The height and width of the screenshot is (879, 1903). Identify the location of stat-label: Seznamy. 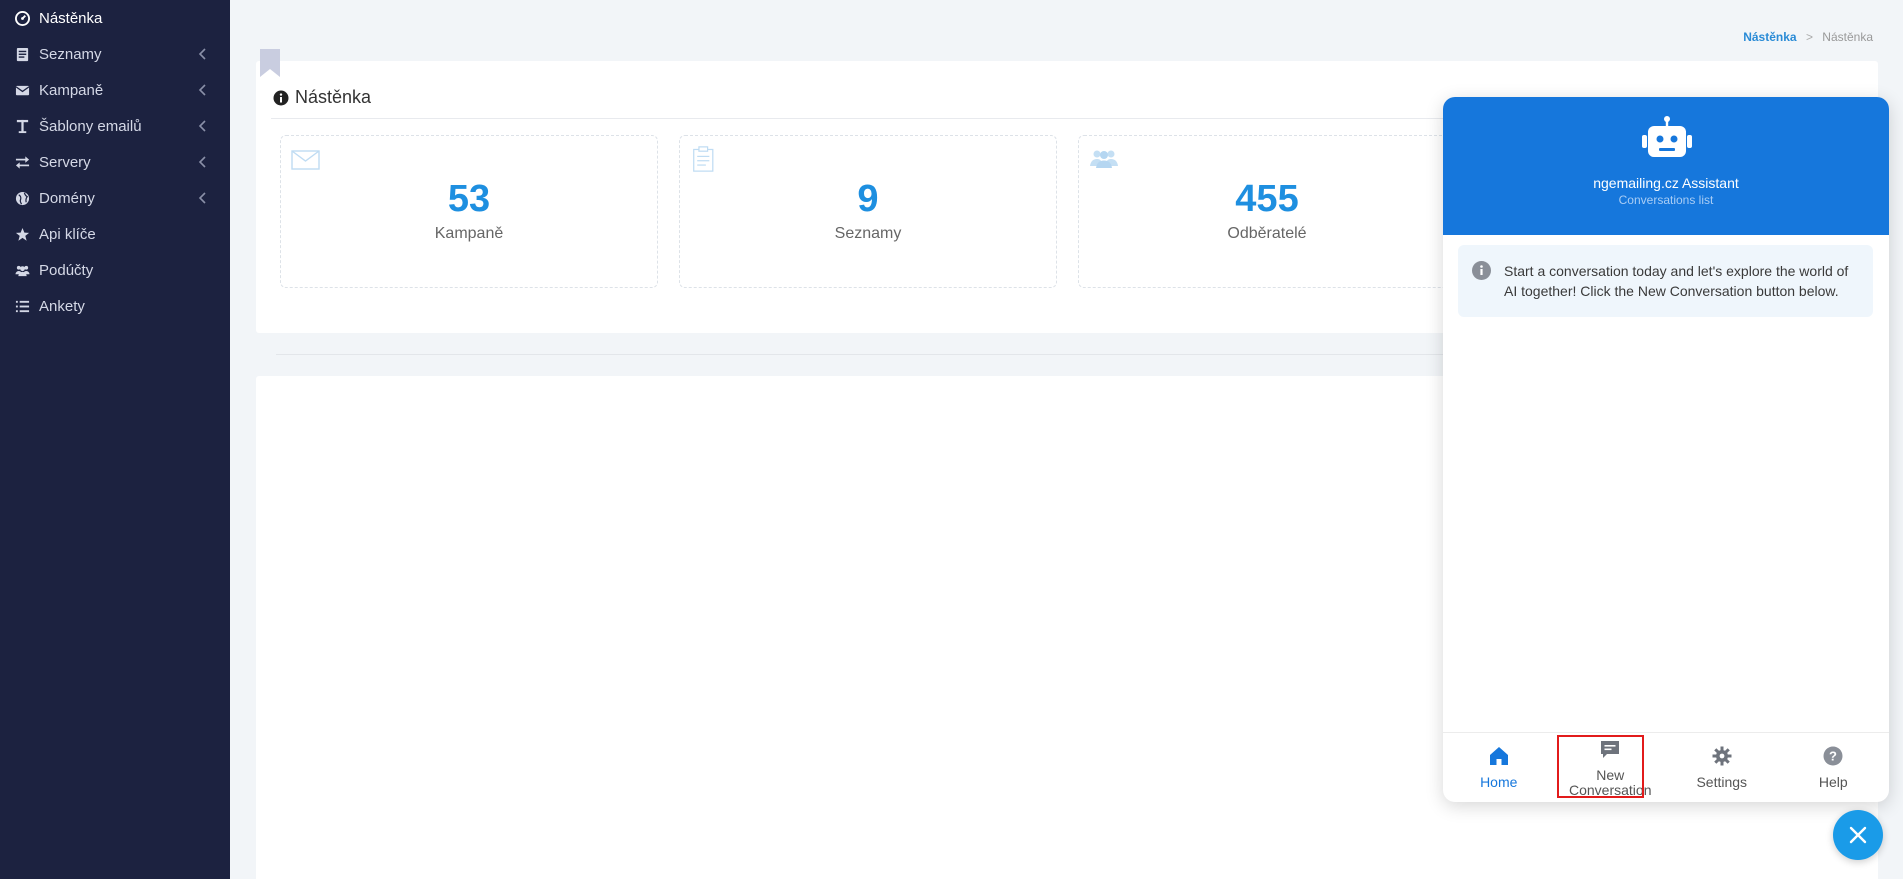
(868, 233).